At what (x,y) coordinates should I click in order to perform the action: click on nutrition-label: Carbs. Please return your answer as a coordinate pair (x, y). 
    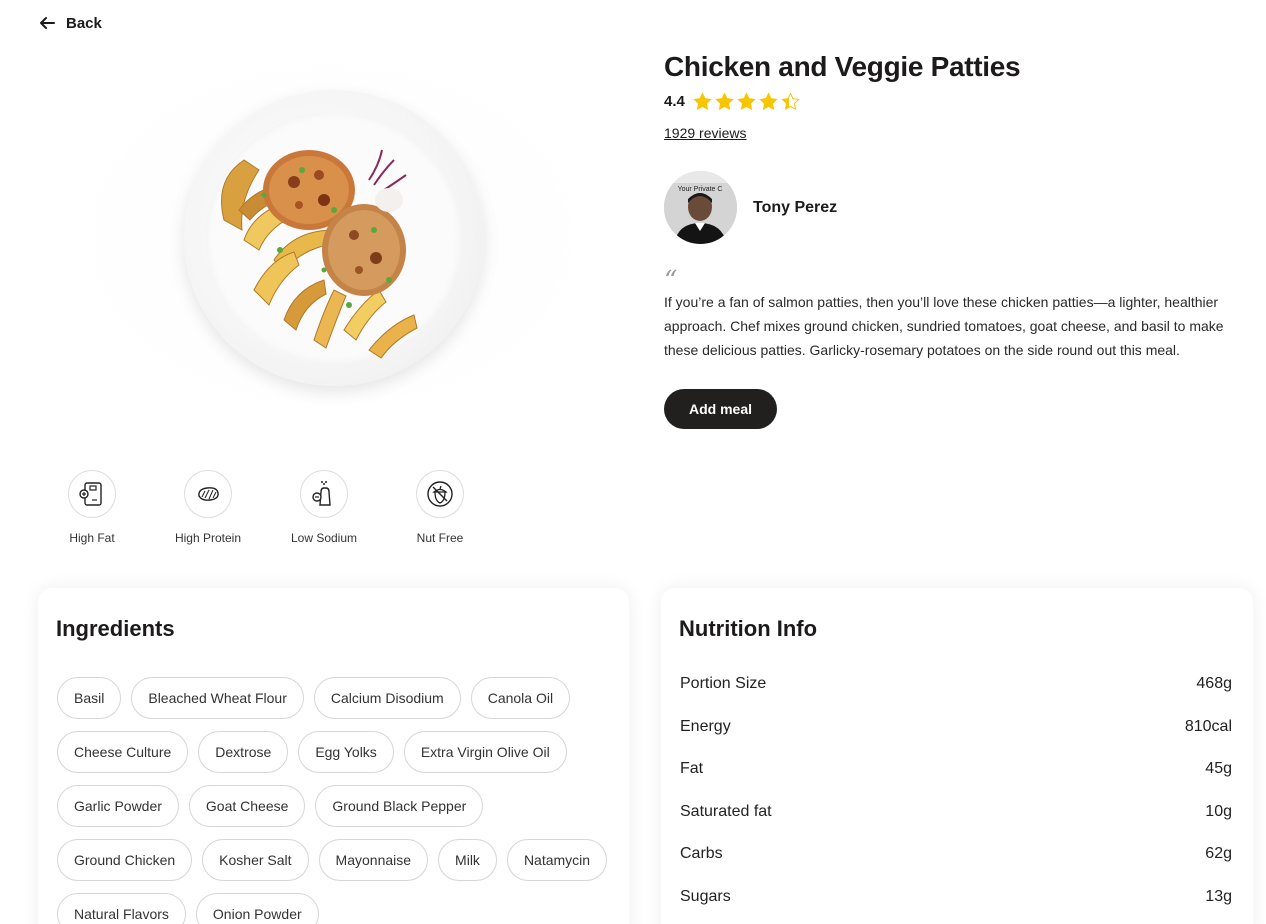
    Looking at the image, I should click on (701, 854).